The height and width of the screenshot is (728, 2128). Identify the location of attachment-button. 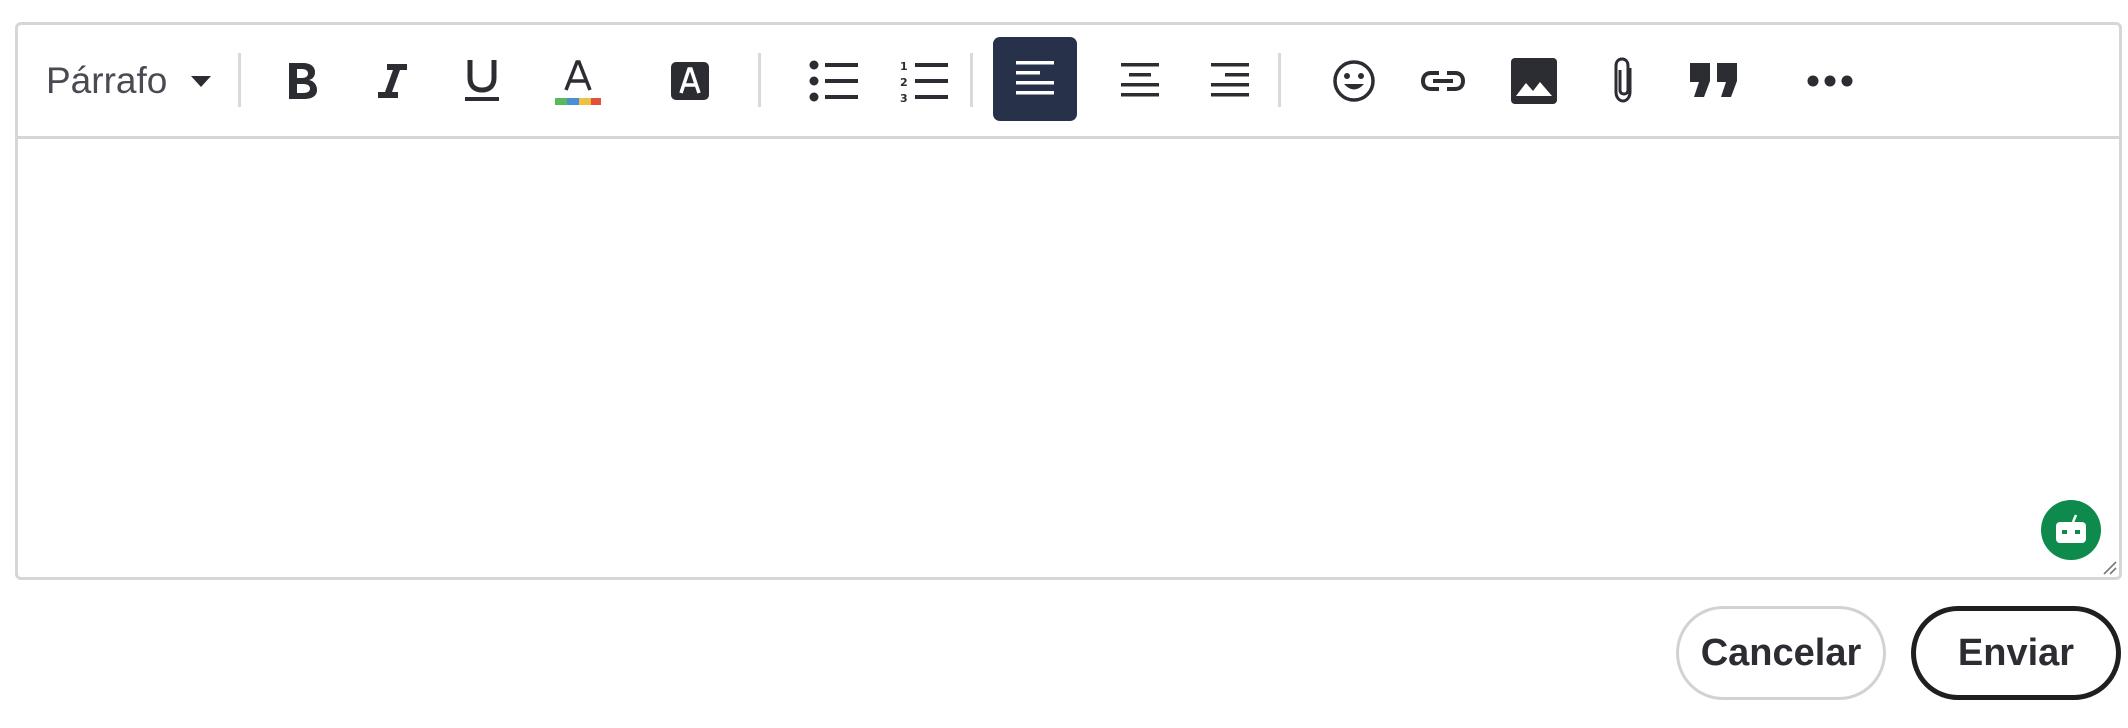
(1624, 81).